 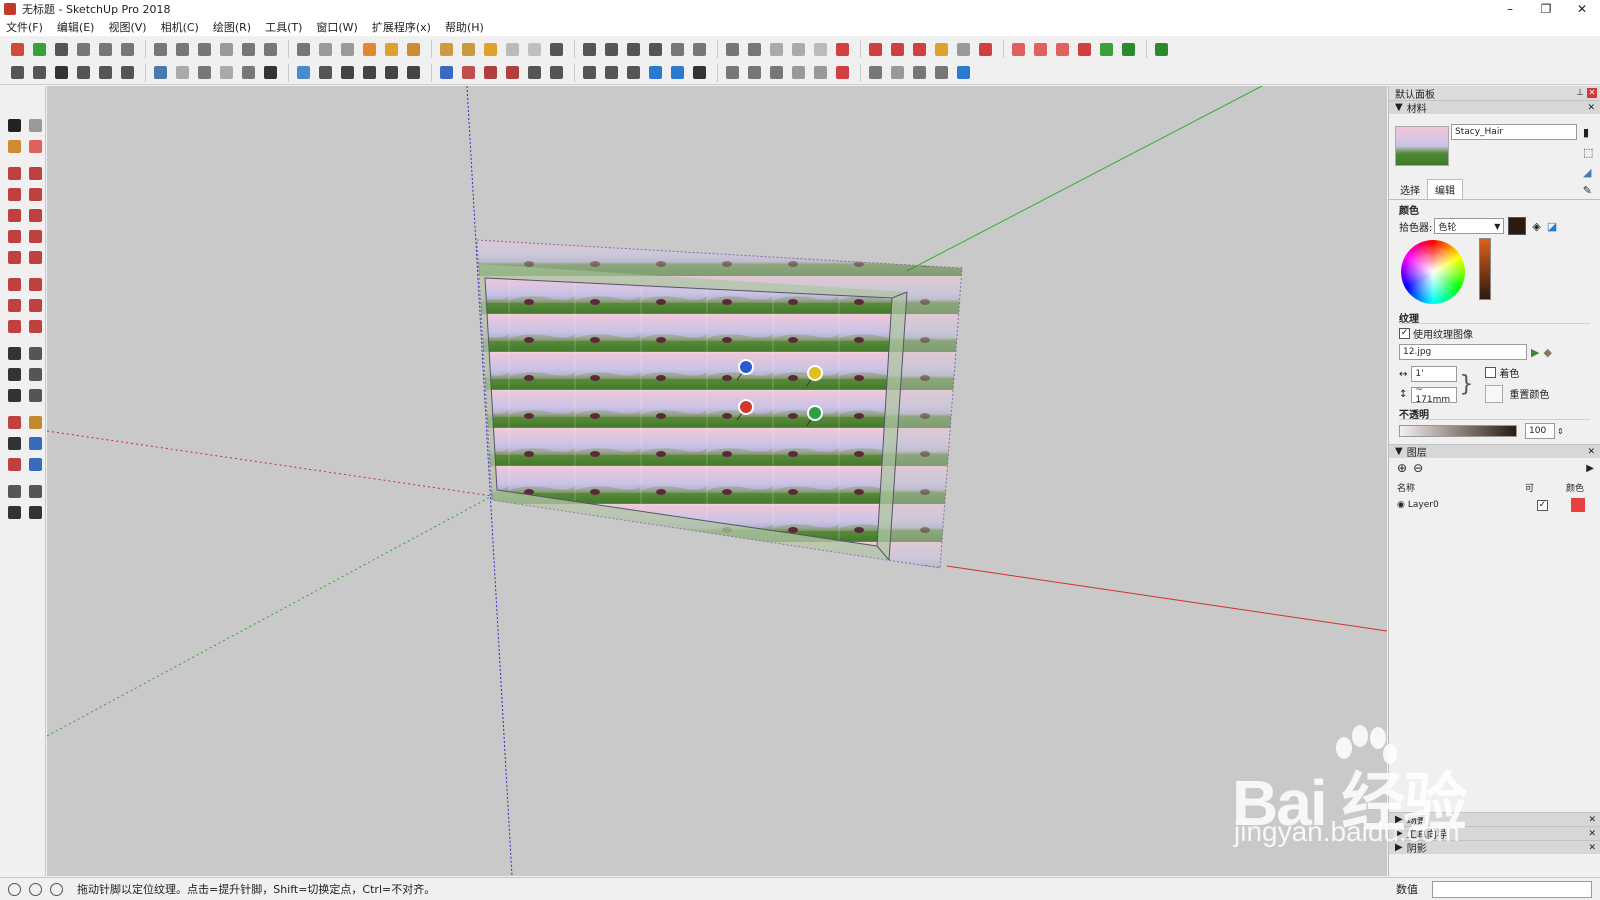 What do you see at coordinates (1547, 352) in the screenshot?
I see `edit-texture-icon: ◆` at bounding box center [1547, 352].